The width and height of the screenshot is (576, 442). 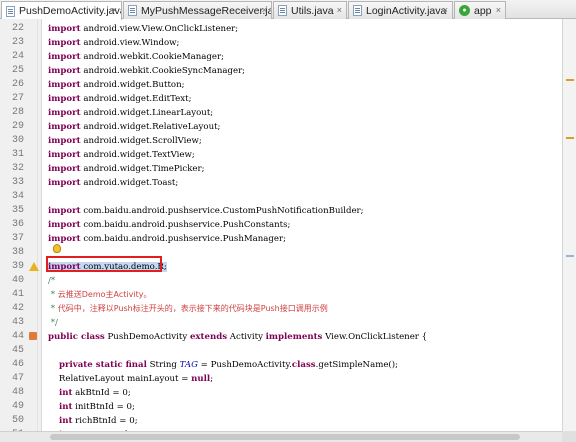 What do you see at coordinates (480, 10) in the screenshot?
I see `tab-app: ● app ×` at bounding box center [480, 10].